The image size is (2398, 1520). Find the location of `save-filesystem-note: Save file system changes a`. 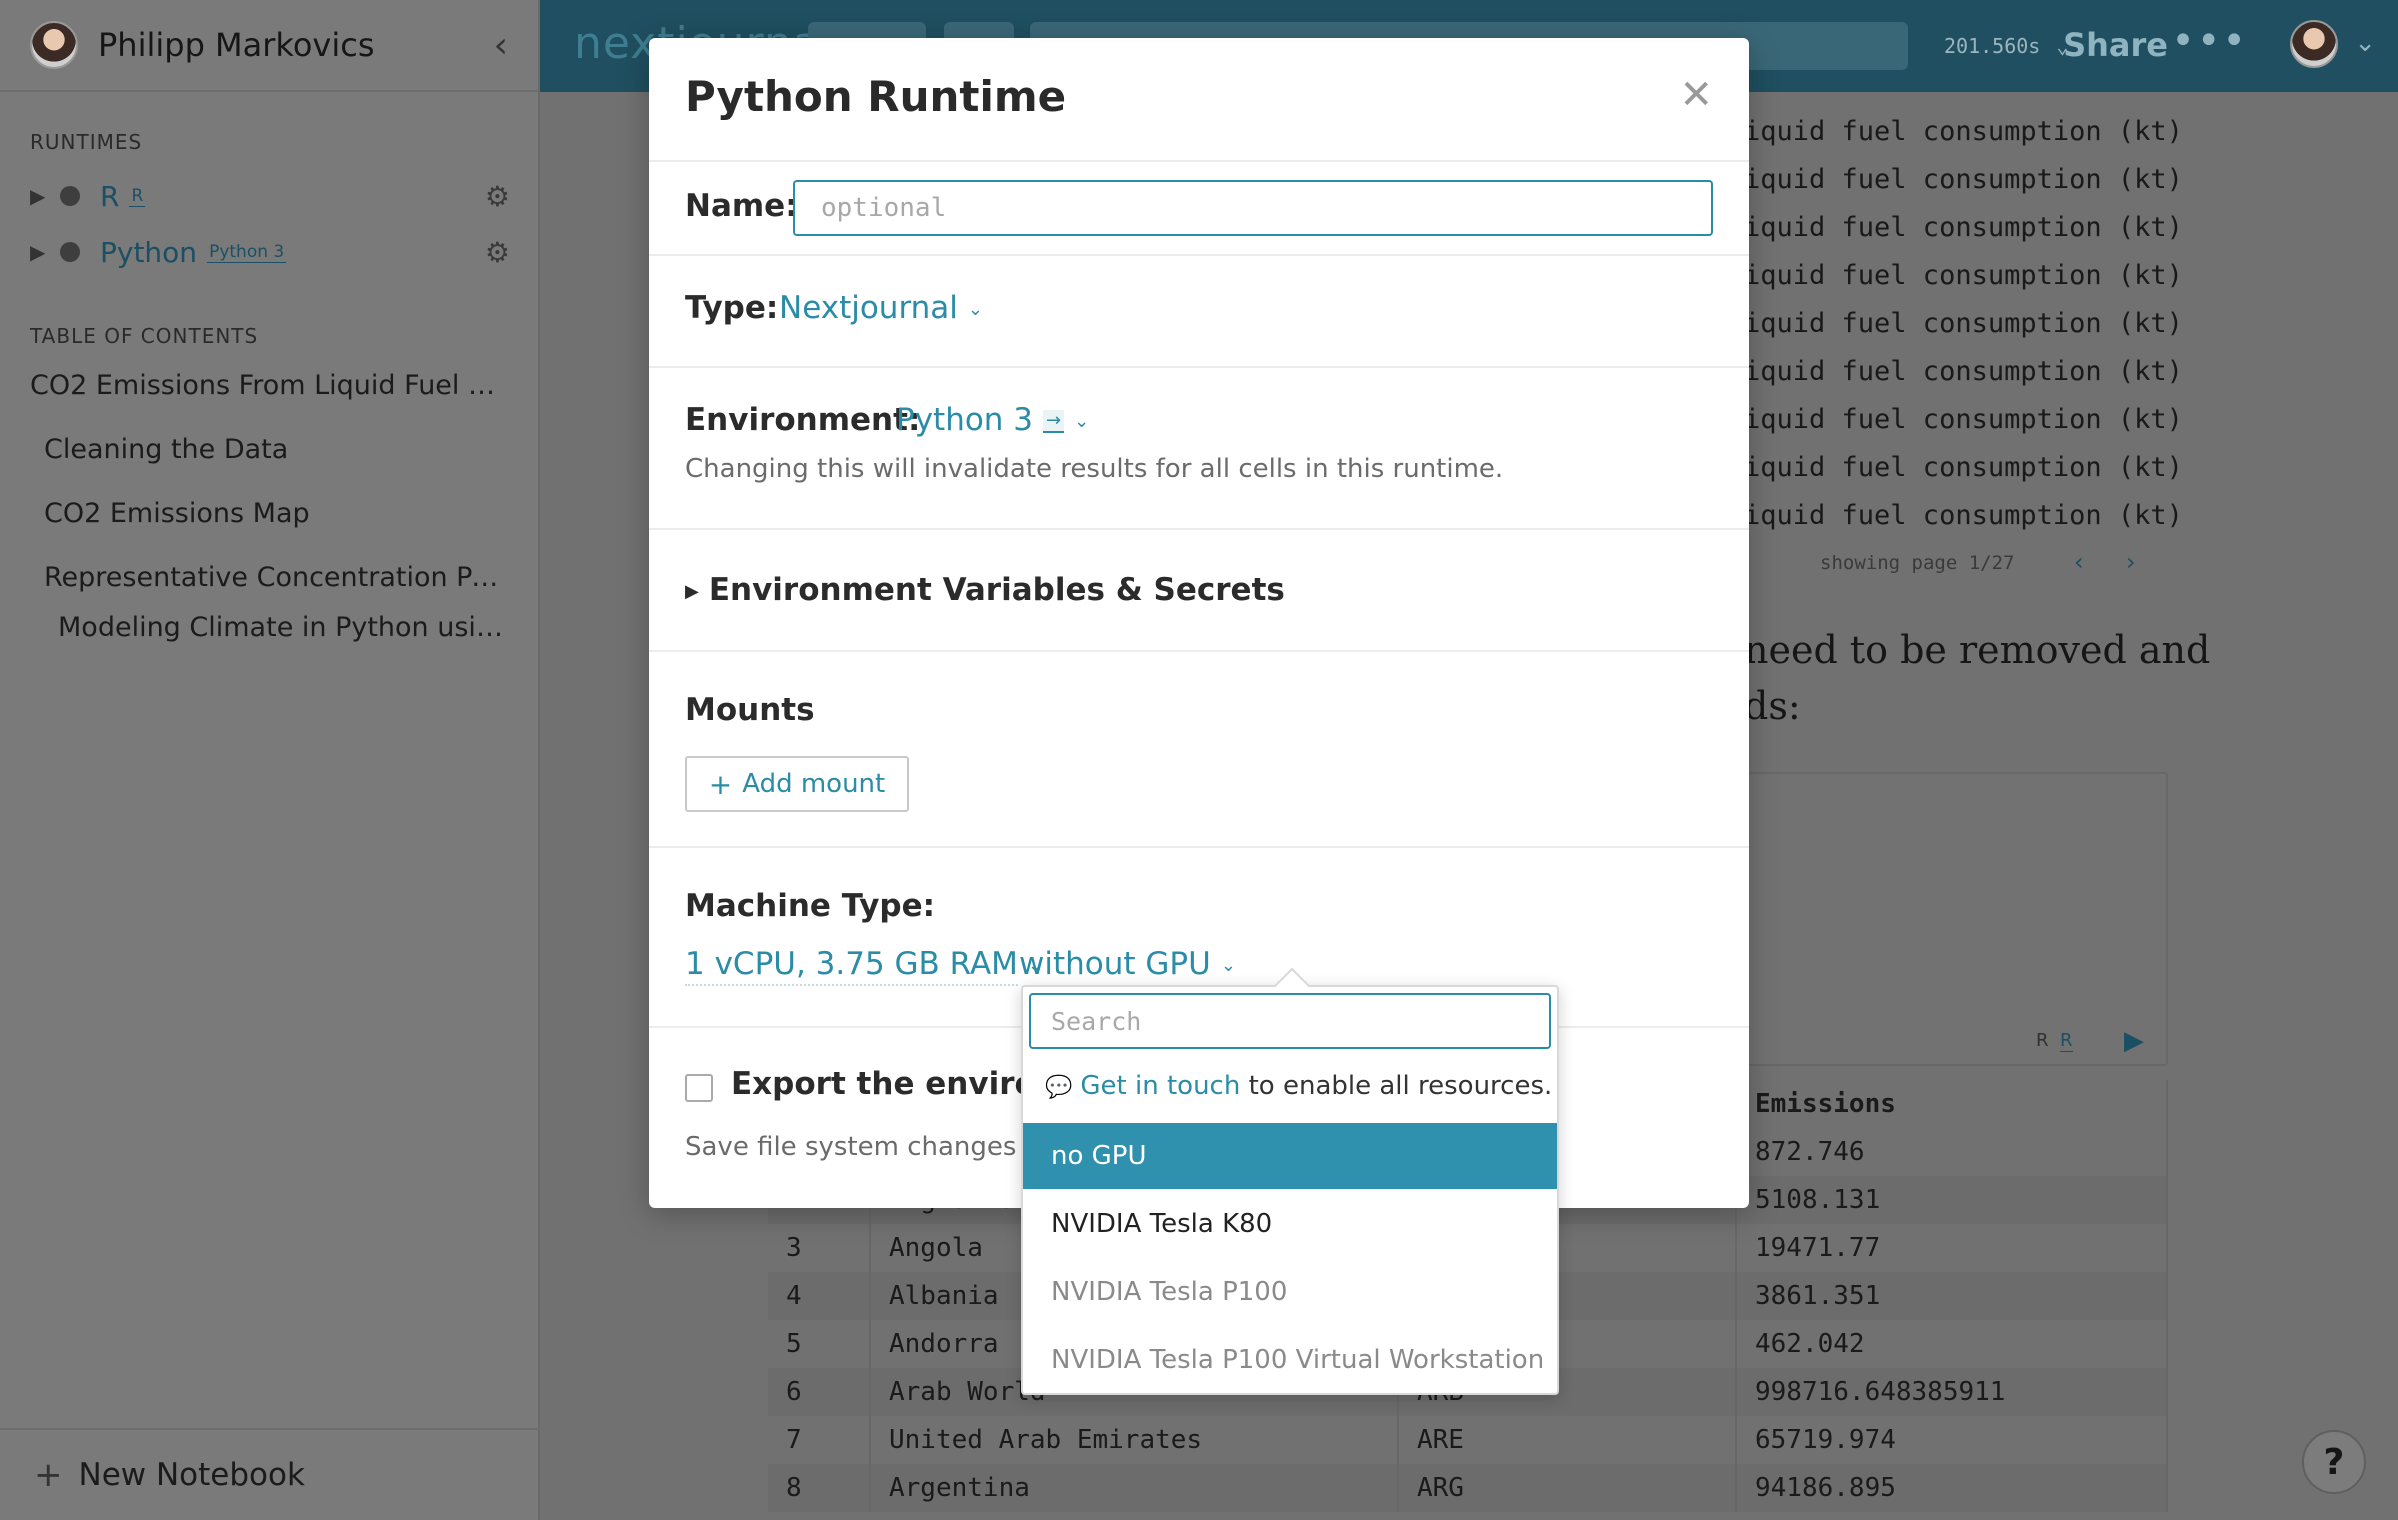

save-filesystem-note: Save file system changes a is located at coordinates (853, 1147).